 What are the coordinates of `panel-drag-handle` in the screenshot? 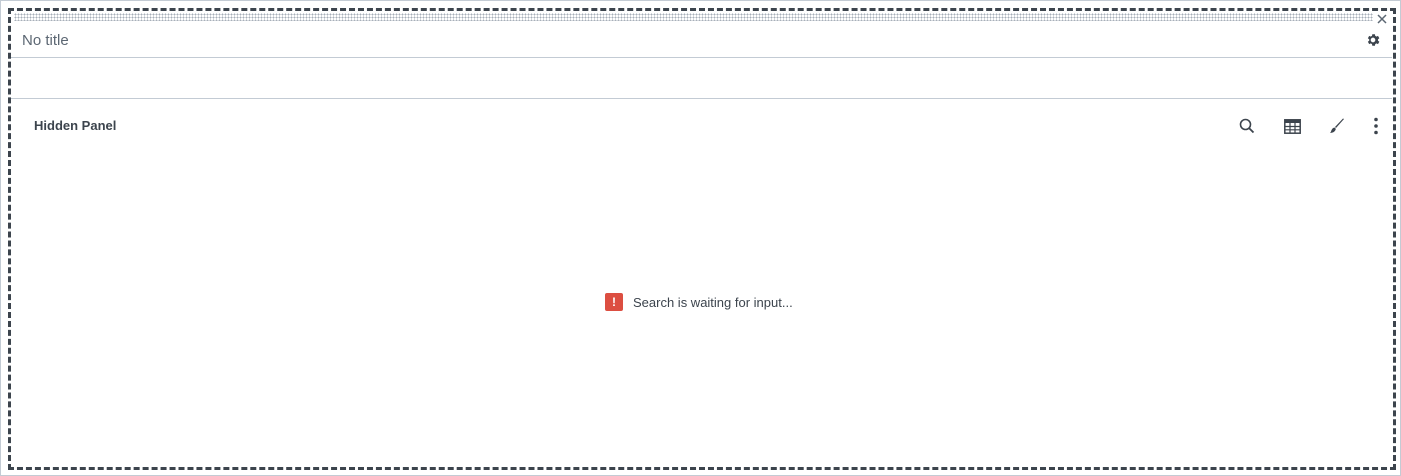 It's located at (693, 17).